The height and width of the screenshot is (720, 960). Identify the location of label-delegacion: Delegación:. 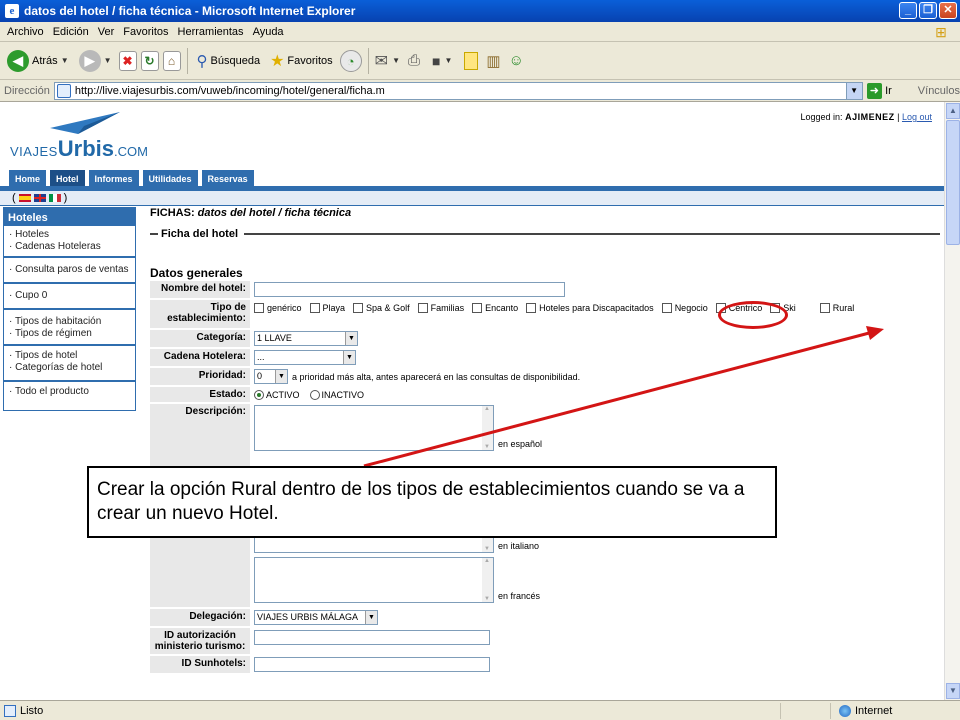
(200, 617).